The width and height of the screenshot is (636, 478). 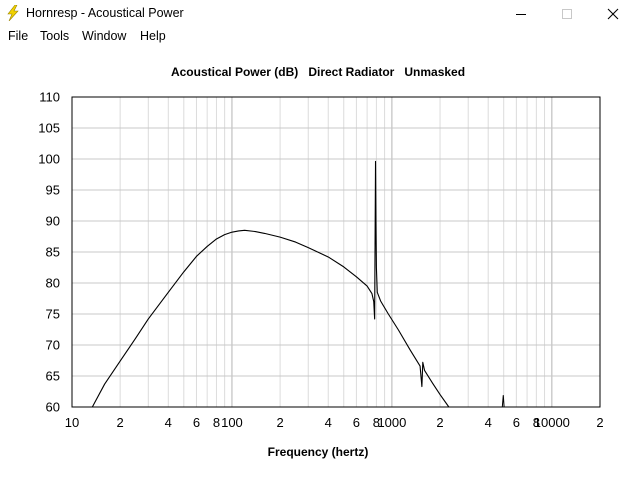 What do you see at coordinates (53, 314) in the screenshot?
I see `y-tick-label: 75` at bounding box center [53, 314].